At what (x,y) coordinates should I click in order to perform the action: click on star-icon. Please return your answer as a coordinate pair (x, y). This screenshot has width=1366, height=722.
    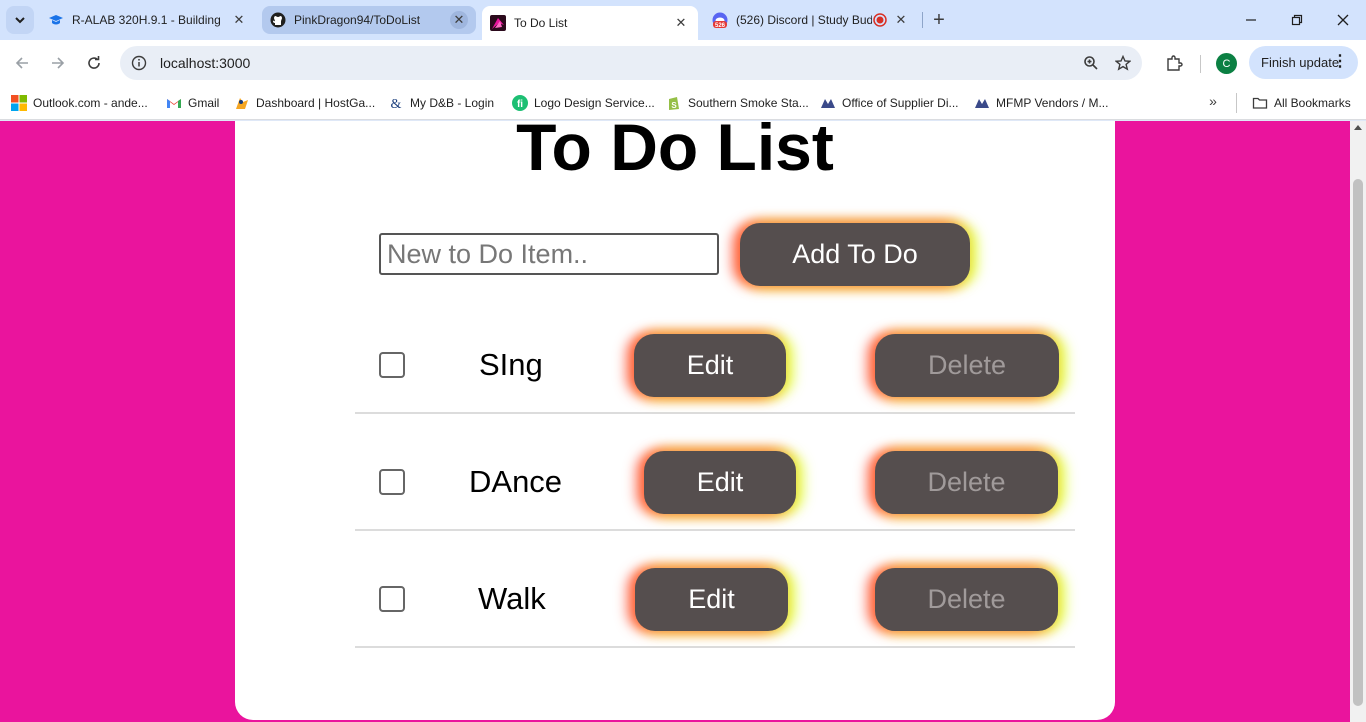
    Looking at the image, I should click on (1123, 63).